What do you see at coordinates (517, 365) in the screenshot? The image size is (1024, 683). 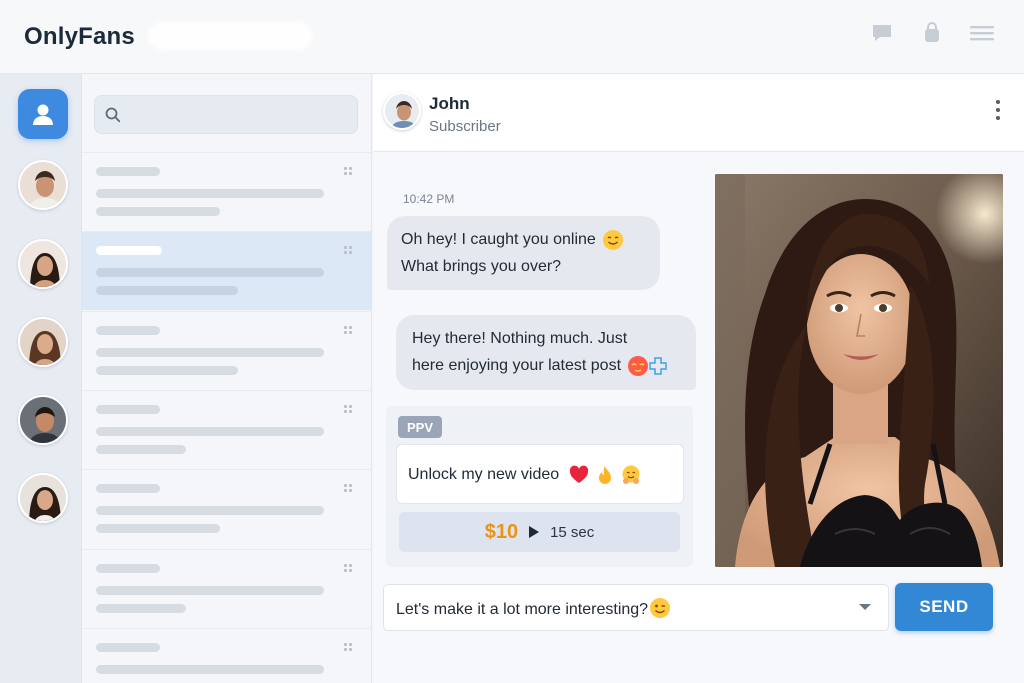 I see `message-line: here enjoying your latest post` at bounding box center [517, 365].